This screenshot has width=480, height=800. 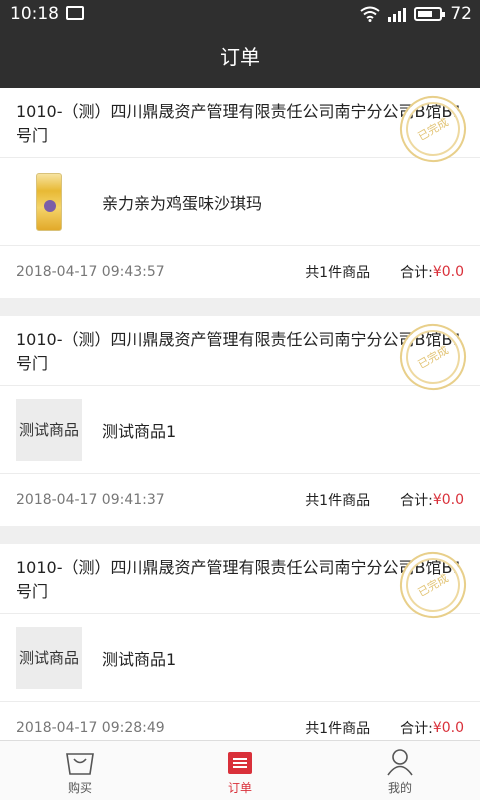 I want to click on order-summary: 2018-04-17 09:43:57 共1件商品 合计: ¥0.0, so click(x=240, y=272).